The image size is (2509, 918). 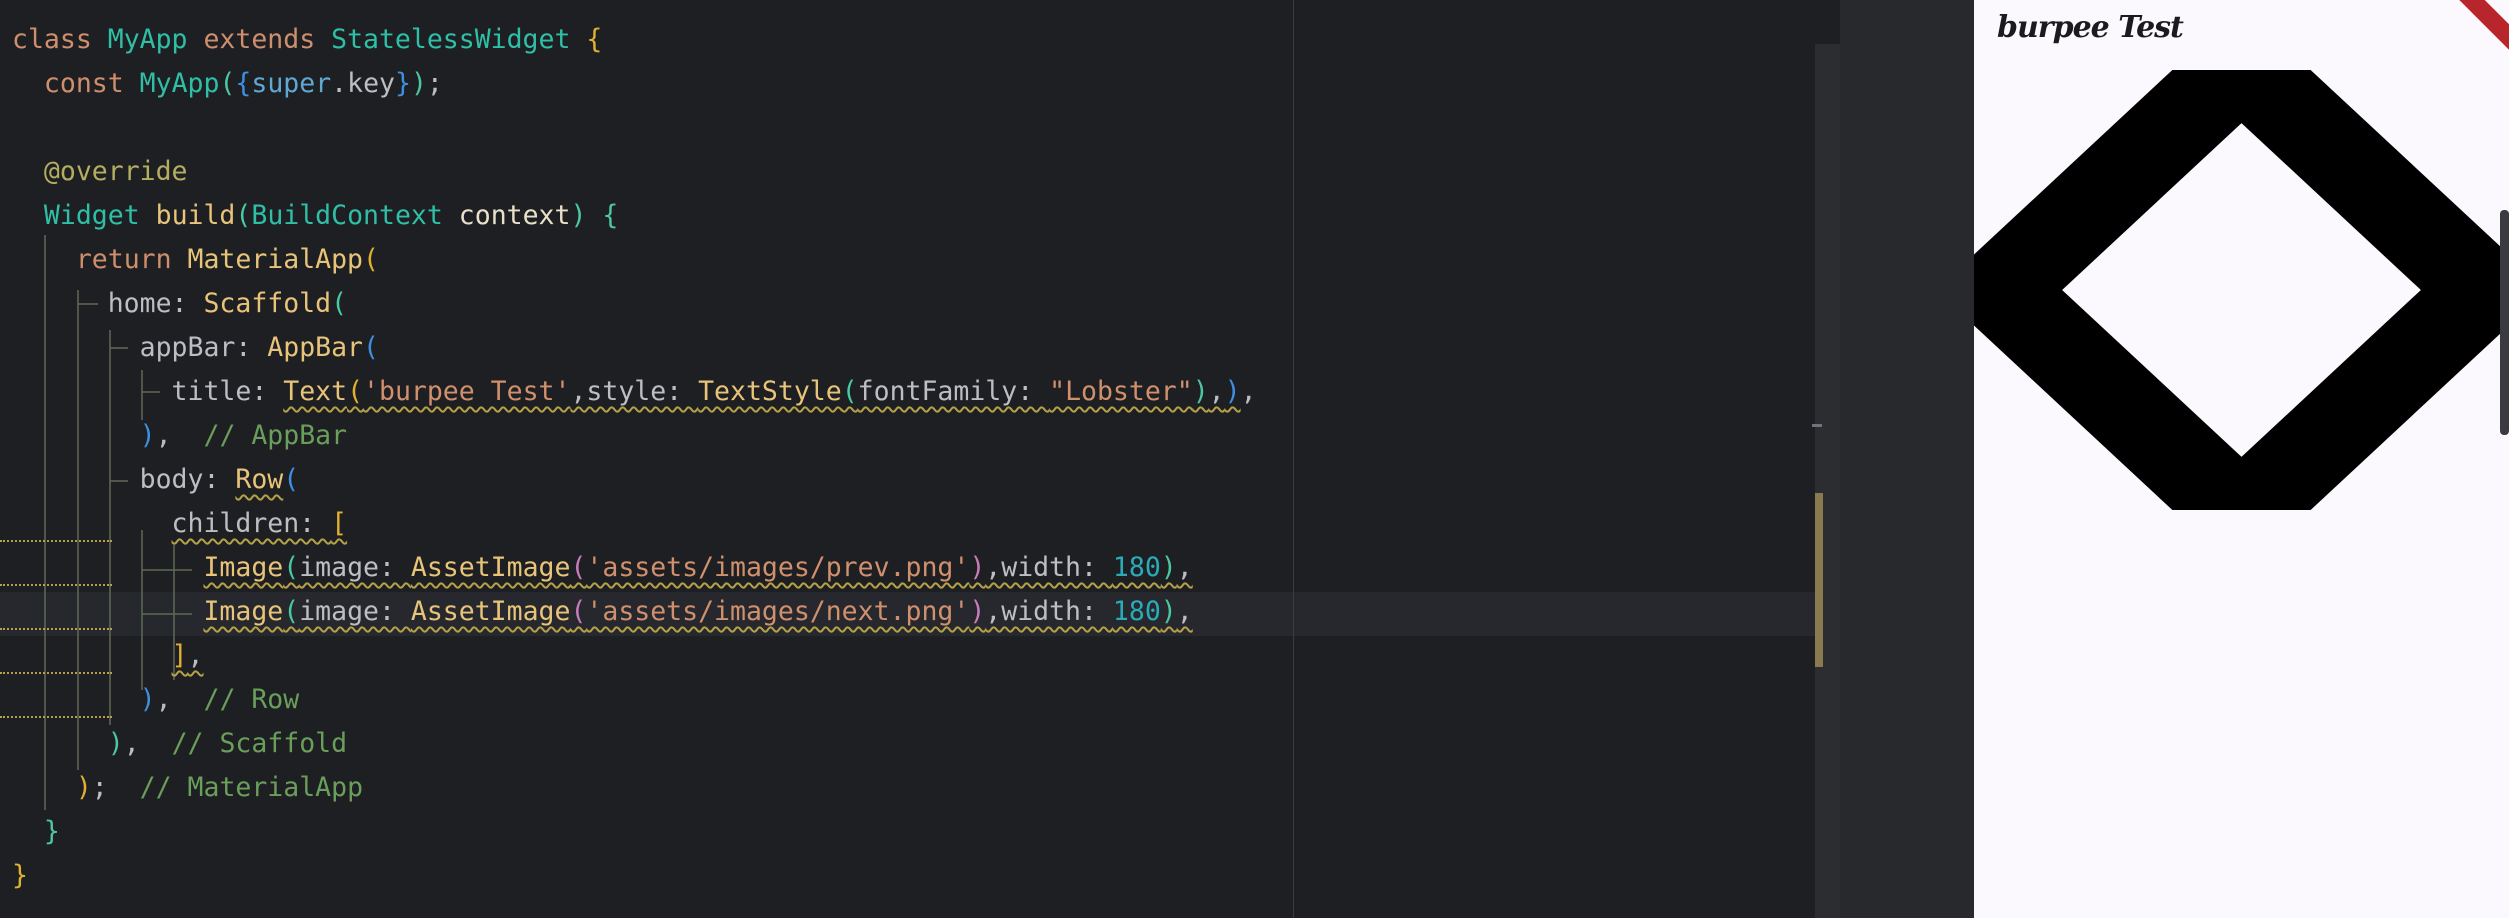 What do you see at coordinates (634, 172) in the screenshot?
I see `code-line: @override` at bounding box center [634, 172].